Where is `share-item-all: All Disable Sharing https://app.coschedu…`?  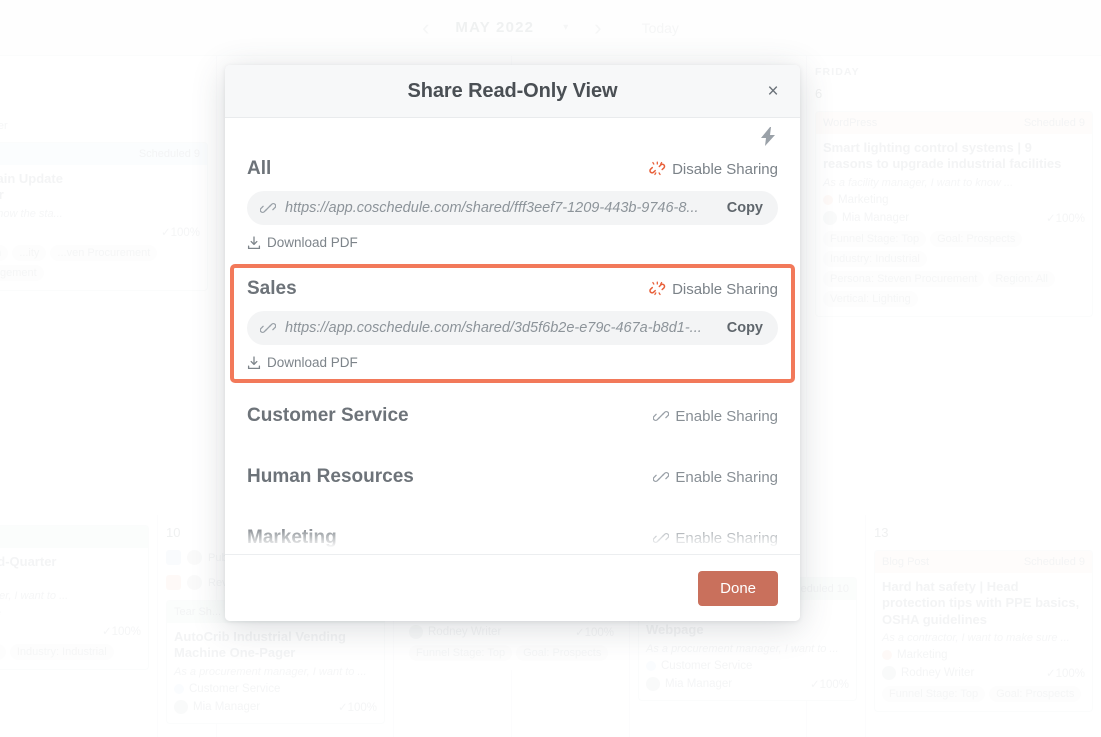 share-item-all: All Disable Sharing https://app.coschedu… is located at coordinates (512, 201).